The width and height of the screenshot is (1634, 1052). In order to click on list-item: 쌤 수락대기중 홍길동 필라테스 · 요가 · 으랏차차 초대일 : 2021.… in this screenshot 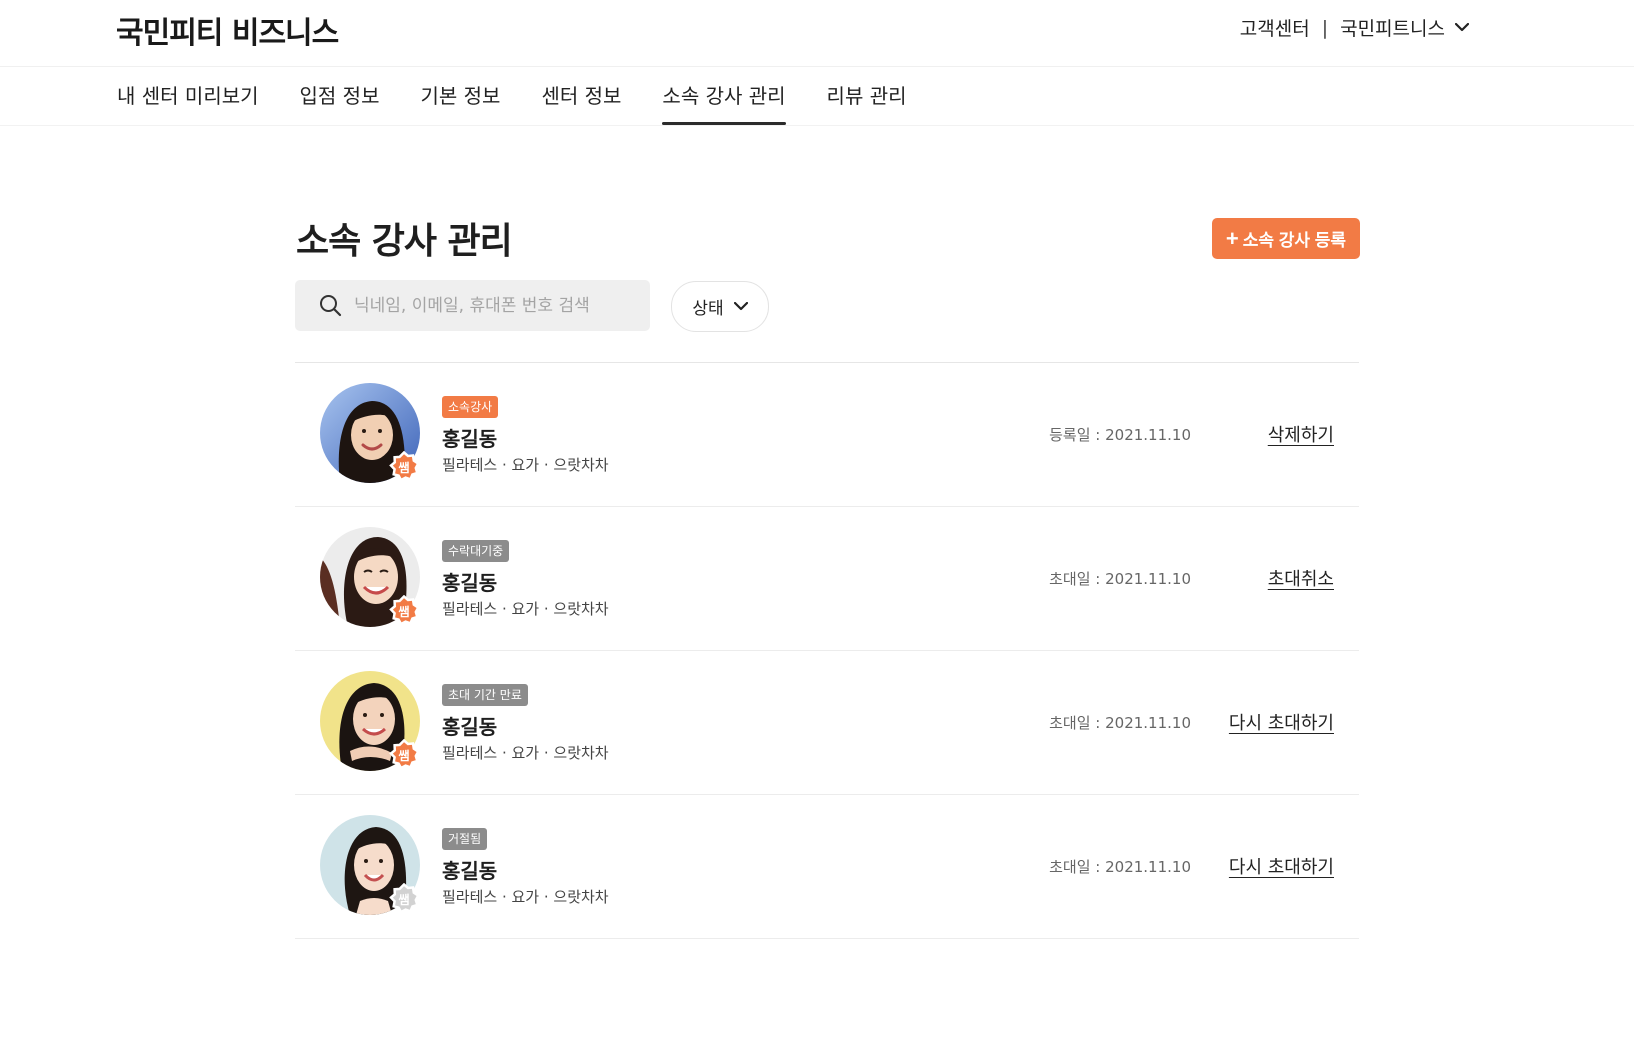, I will do `click(827, 579)`.